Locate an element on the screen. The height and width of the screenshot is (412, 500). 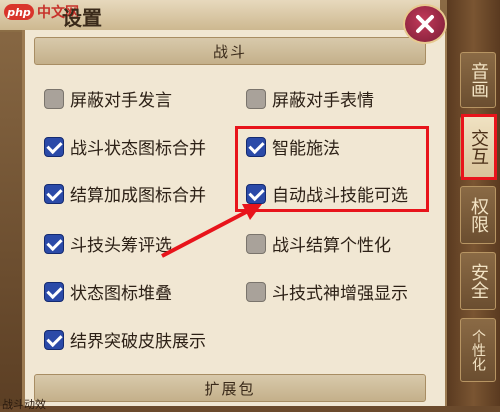
close-button is located at coordinates (425, 24).